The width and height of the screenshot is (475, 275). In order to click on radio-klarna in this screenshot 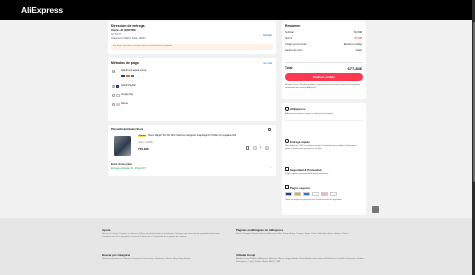, I will do `click(113, 104)`.